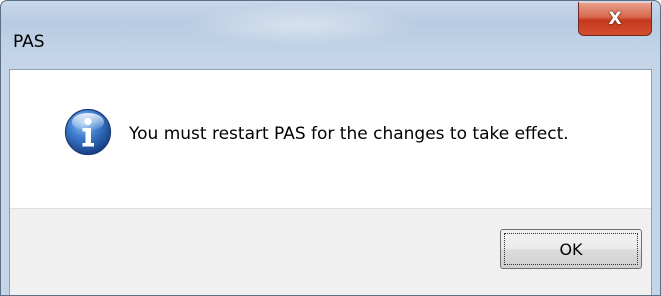 Image resolution: width=661 pixels, height=296 pixels. I want to click on close-button: X, so click(615, 19).